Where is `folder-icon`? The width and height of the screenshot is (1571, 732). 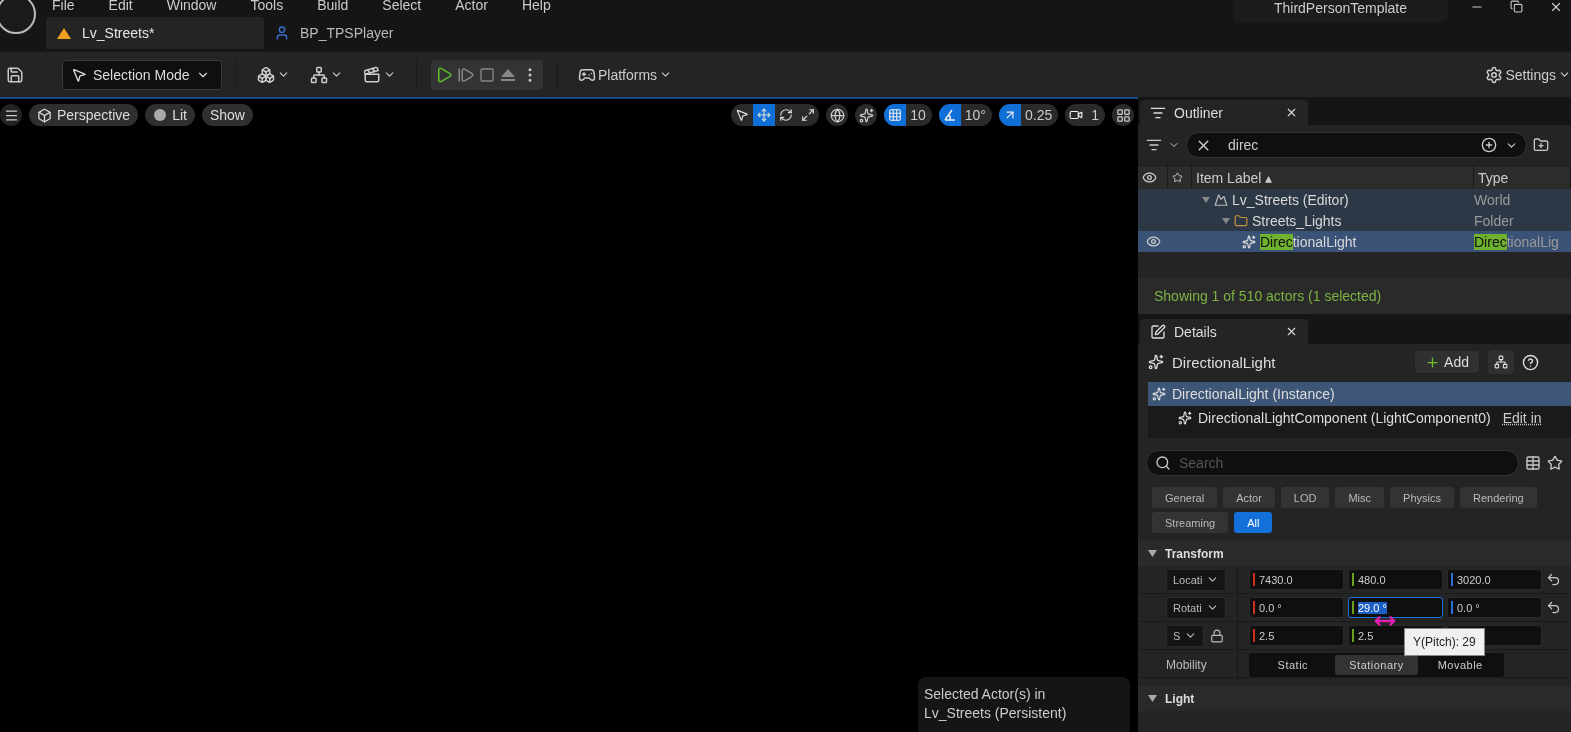
folder-icon is located at coordinates (1241, 220).